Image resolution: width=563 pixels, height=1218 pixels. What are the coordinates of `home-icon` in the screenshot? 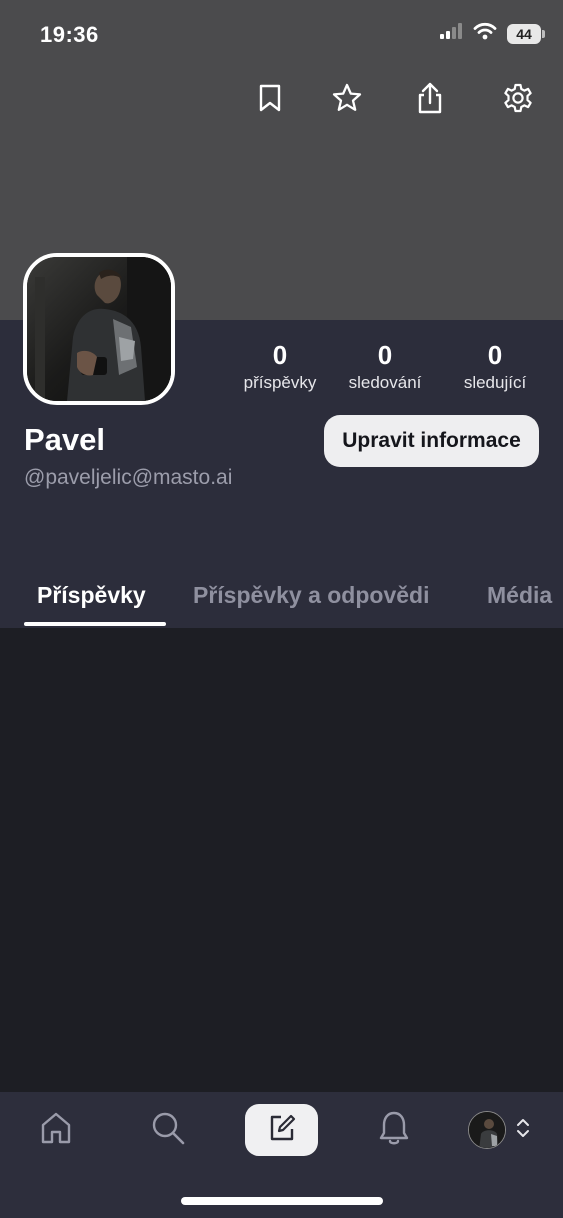 It's located at (56, 1130).